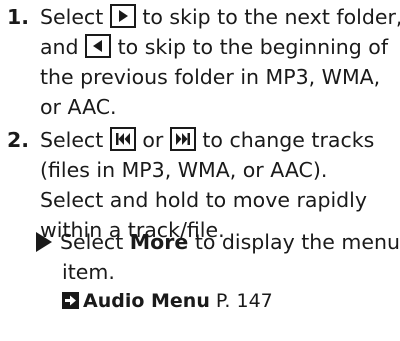 The width and height of the screenshot is (400, 341). Describe the element at coordinates (159, 242) in the screenshot. I see `more-label: More` at that location.